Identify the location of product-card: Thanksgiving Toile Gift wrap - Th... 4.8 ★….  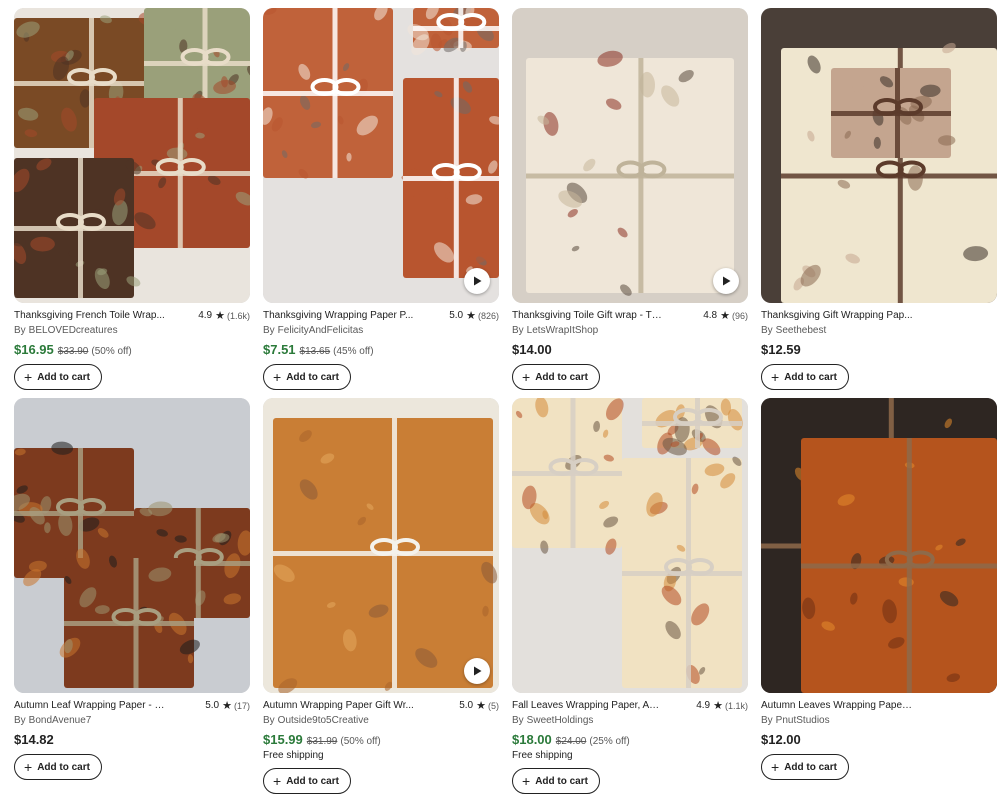
(630, 199).